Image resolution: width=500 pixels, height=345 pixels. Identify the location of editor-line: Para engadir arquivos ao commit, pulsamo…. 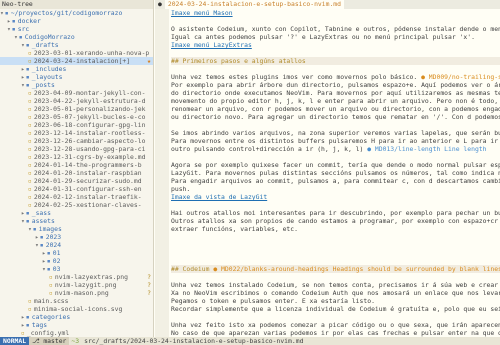
(335, 181).